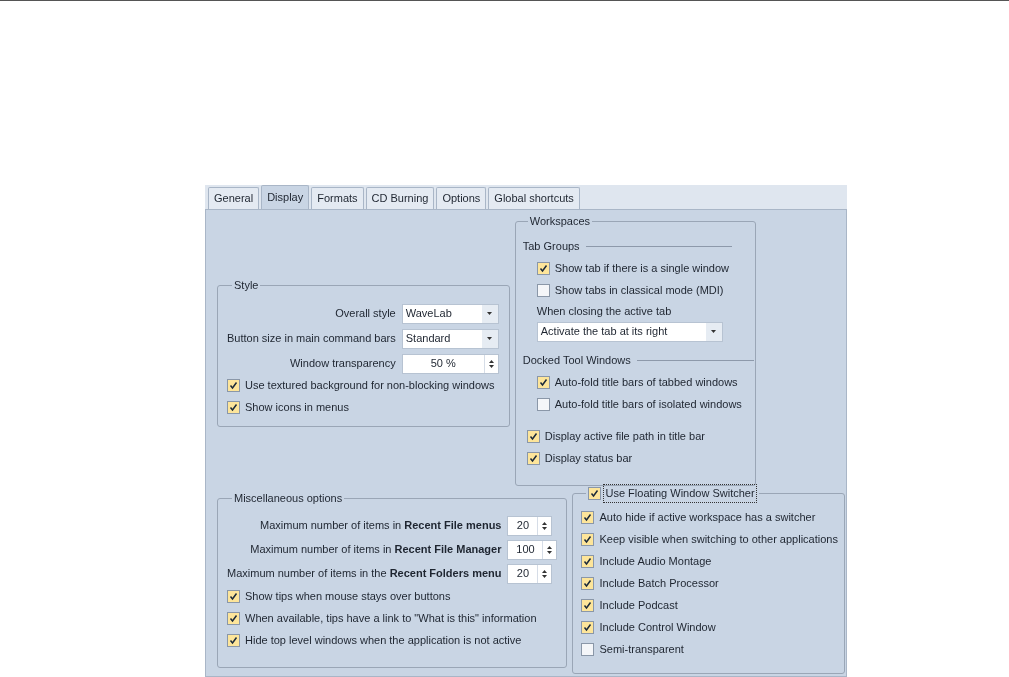 The width and height of the screenshot is (1009, 677). Describe the element at coordinates (641, 650) in the screenshot. I see `checkbox-label: Semi-transparent` at that location.